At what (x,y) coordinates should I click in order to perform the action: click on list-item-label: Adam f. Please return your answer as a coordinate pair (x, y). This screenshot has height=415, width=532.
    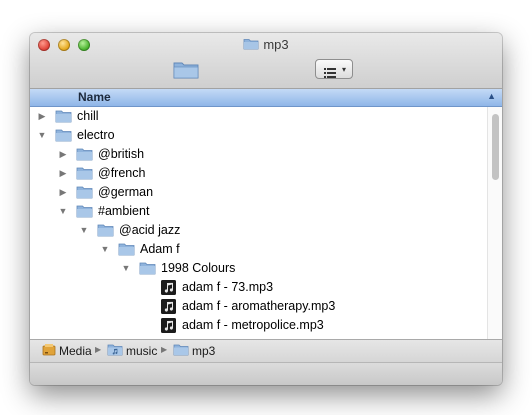
    Looking at the image, I should click on (160, 249).